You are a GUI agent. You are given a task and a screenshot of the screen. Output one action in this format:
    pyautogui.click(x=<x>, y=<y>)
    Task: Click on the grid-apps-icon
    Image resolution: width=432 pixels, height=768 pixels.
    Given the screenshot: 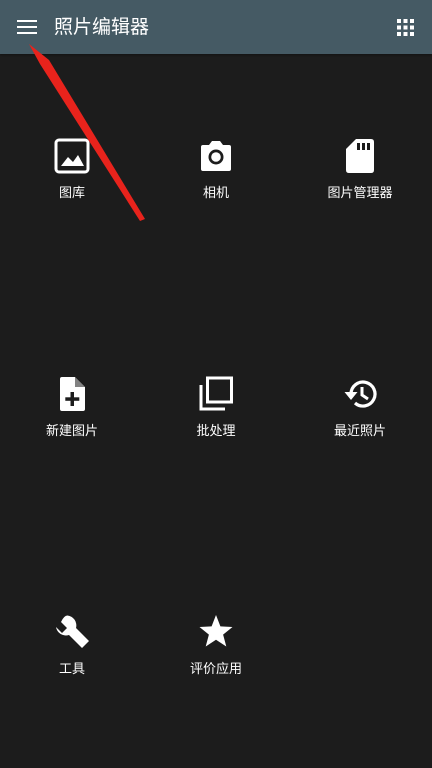 What is the action you would take?
    pyautogui.click(x=405, y=27)
    